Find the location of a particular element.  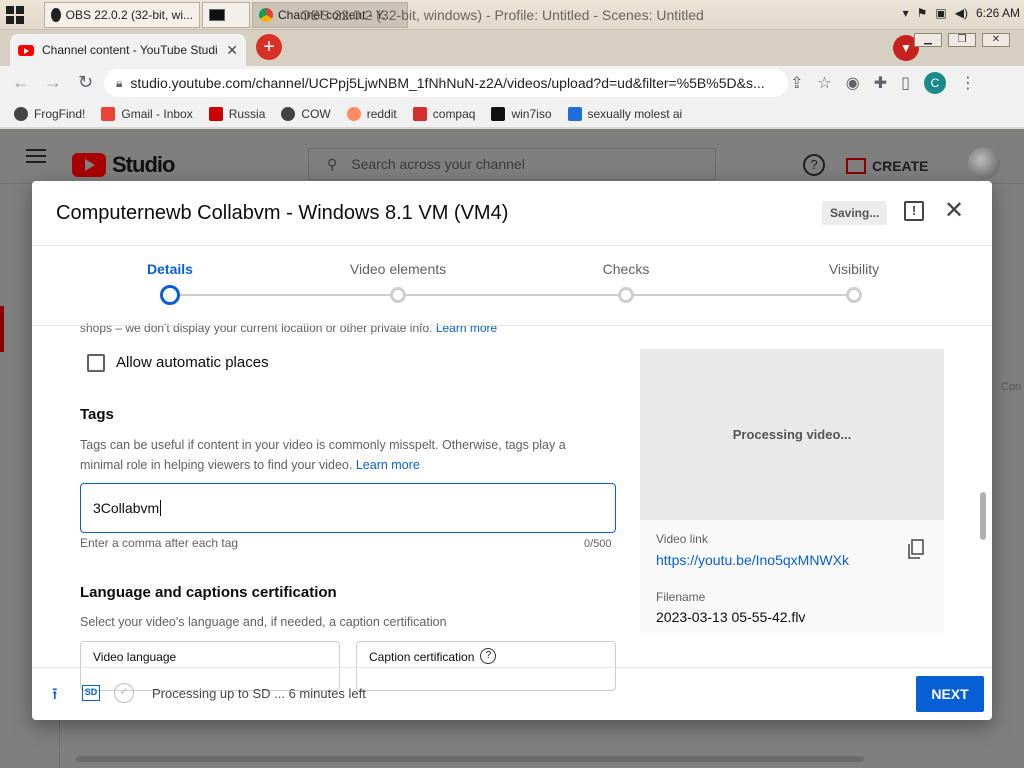

step-dot-details is located at coordinates (170, 295).